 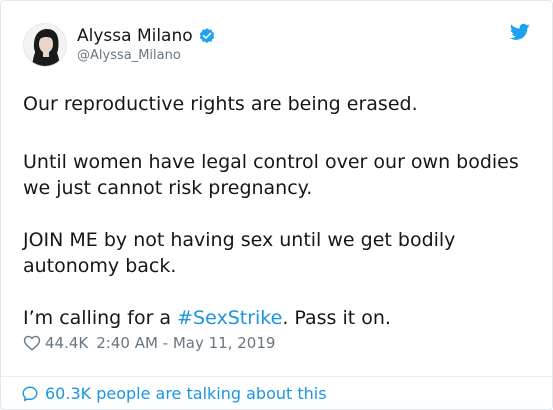 I want to click on avatar, so click(x=45, y=45).